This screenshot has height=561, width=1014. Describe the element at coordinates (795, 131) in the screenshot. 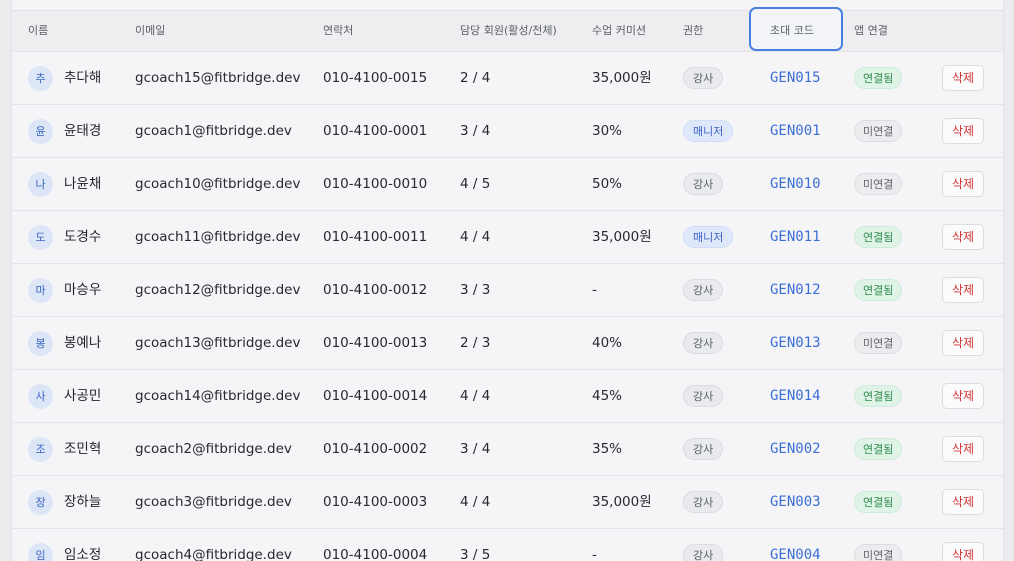

I see `invite-code: GEN001` at that location.